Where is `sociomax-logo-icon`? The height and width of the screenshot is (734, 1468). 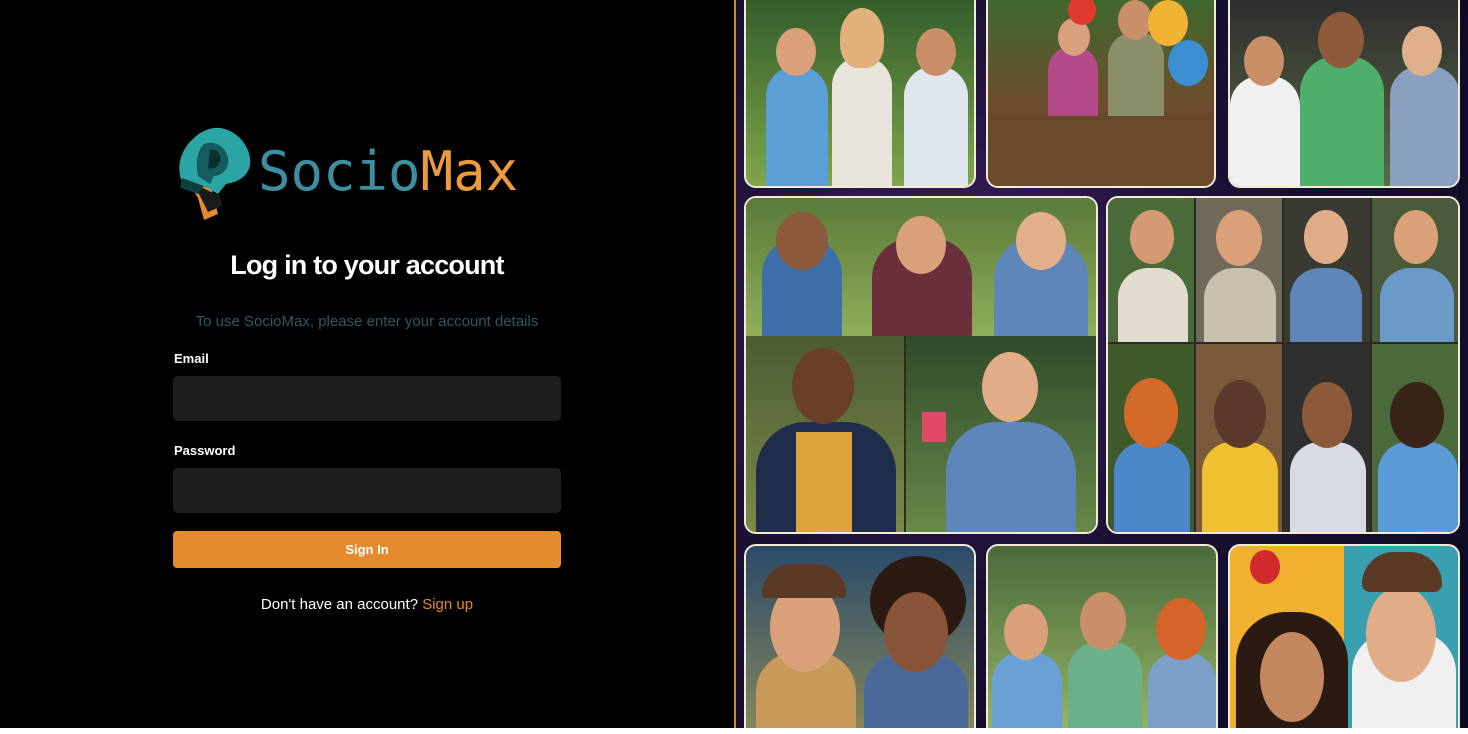 sociomax-logo-icon is located at coordinates (215, 173).